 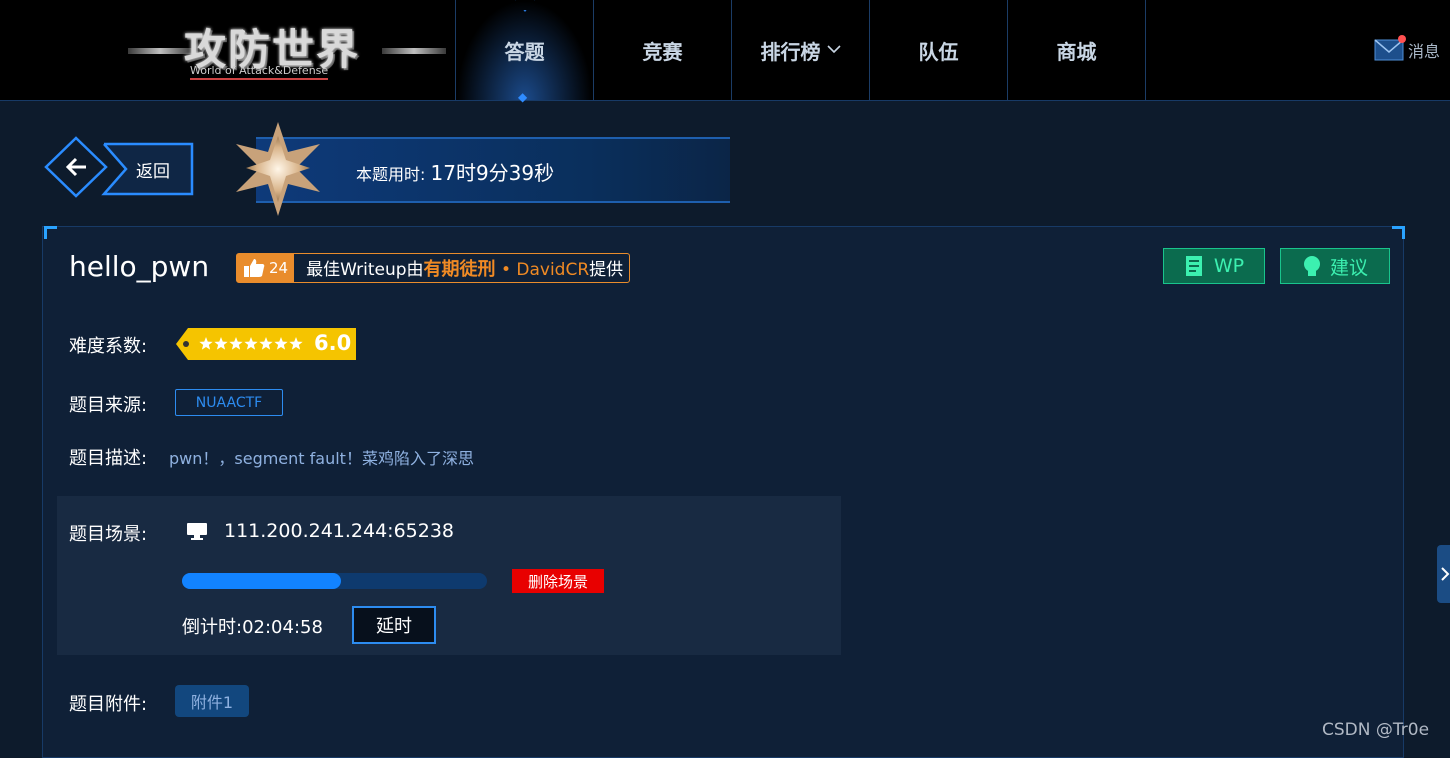 What do you see at coordinates (279, 268) in the screenshot?
I see `likes-value: 24` at bounding box center [279, 268].